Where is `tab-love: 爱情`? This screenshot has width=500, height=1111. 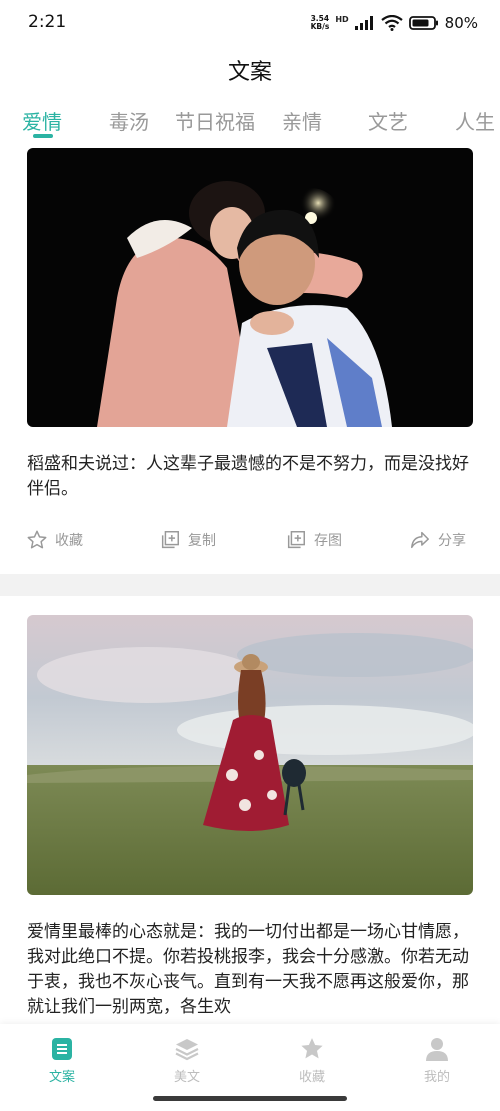
tab-love: 爱情 is located at coordinates (42, 120).